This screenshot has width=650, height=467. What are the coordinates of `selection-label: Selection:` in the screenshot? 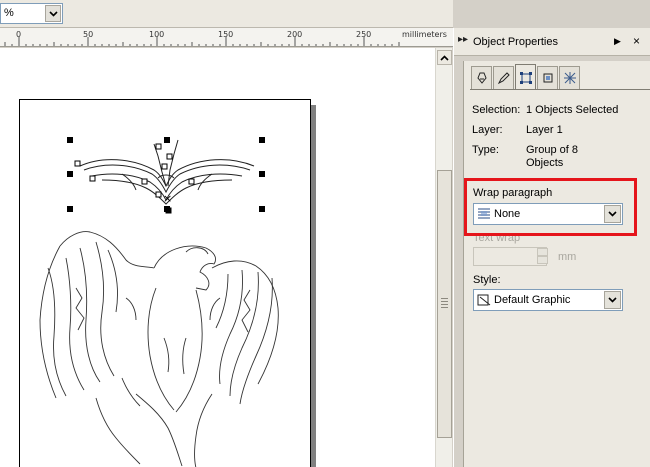 It's located at (496, 110).